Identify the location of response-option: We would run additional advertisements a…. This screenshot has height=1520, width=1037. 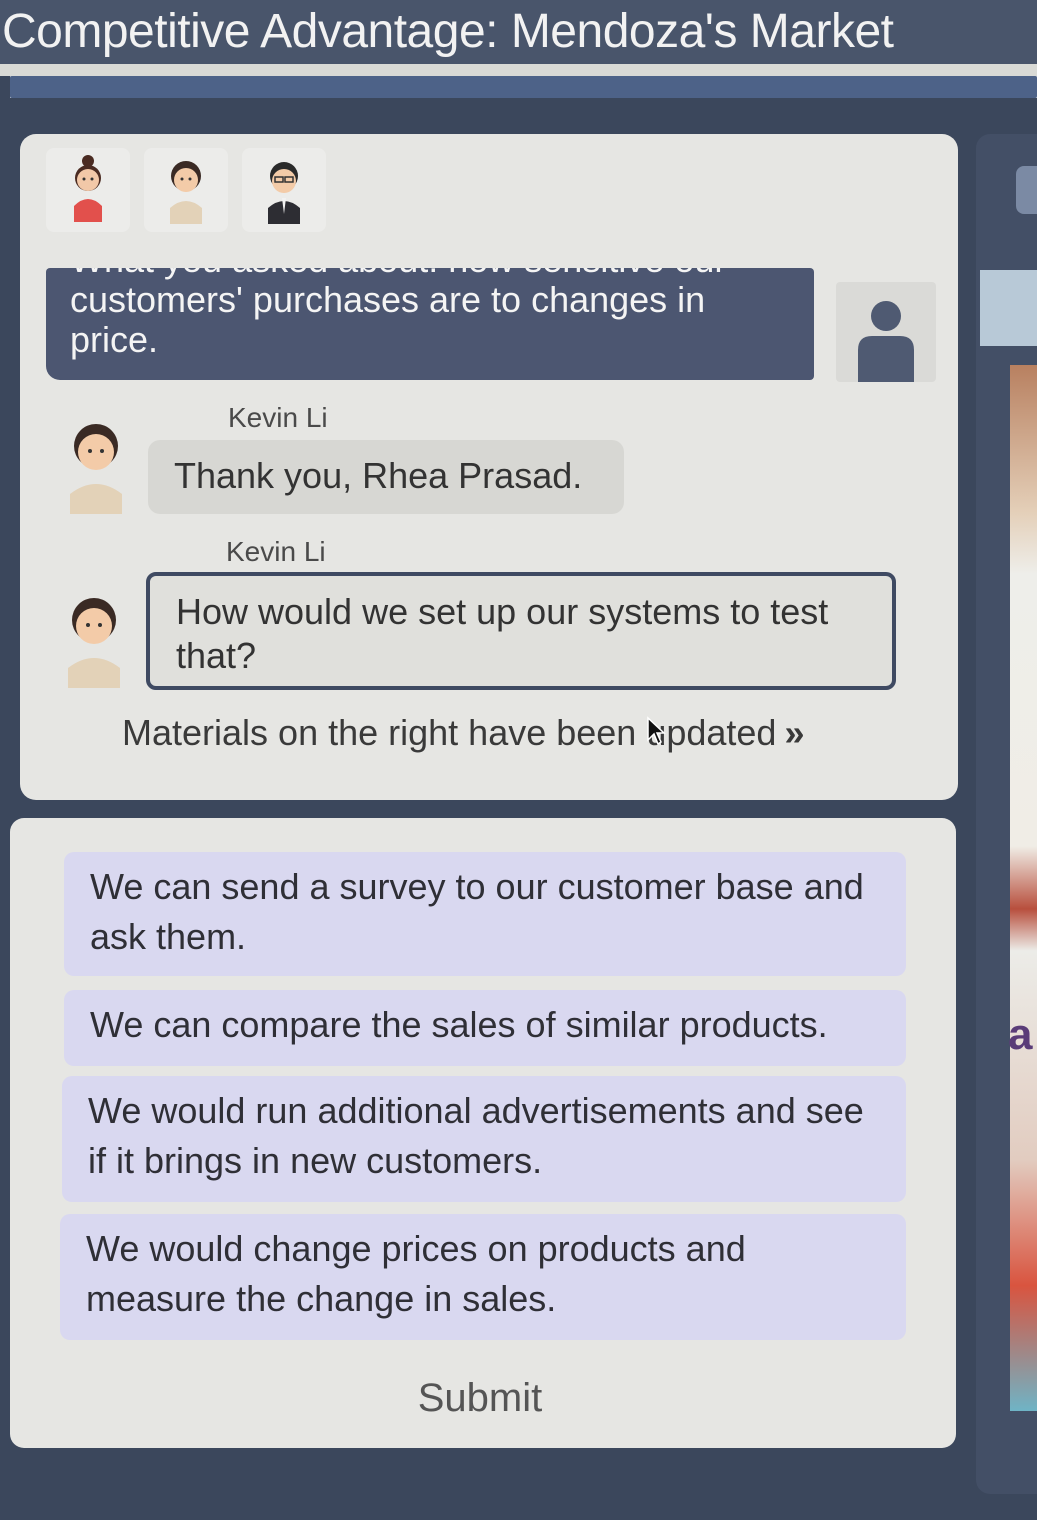
(484, 1139).